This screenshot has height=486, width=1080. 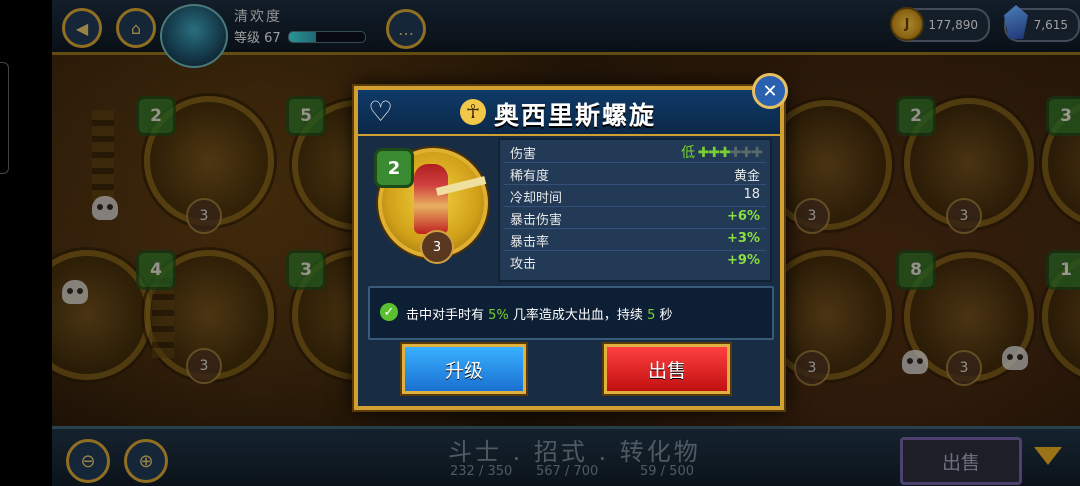 What do you see at coordinates (635, 152) in the screenshot?
I see `stat-row-damage: 伤害 低 ✚✚✚✚✚✚` at bounding box center [635, 152].